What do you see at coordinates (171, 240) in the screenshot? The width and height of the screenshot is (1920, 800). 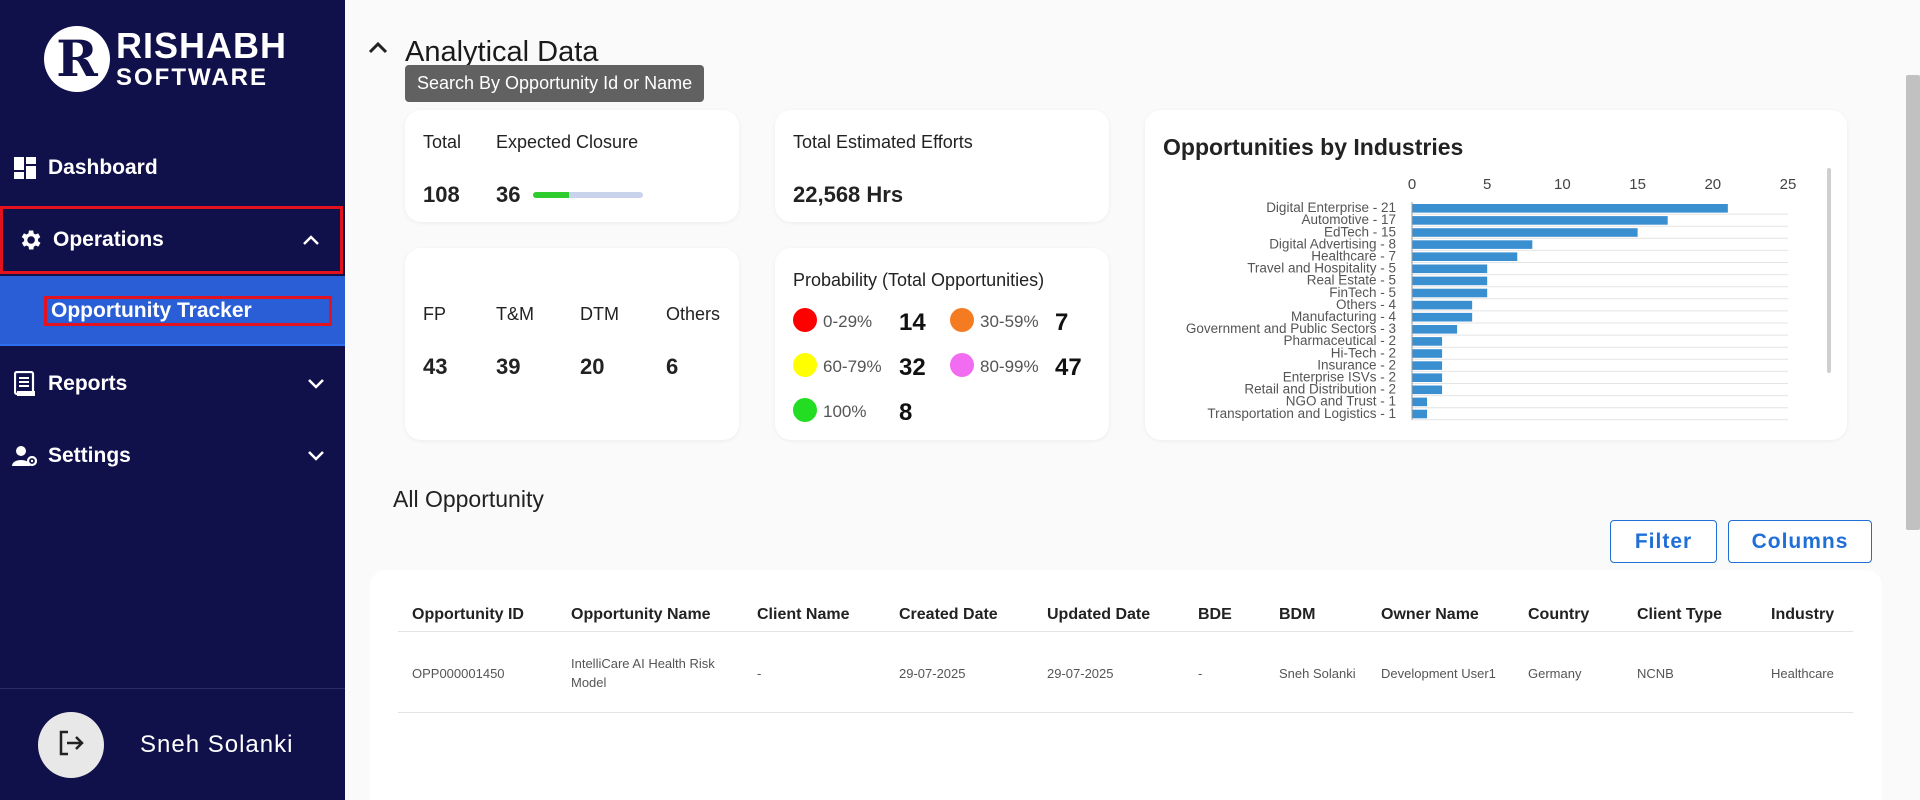 I see `sidebar-item-operations: Operations` at bounding box center [171, 240].